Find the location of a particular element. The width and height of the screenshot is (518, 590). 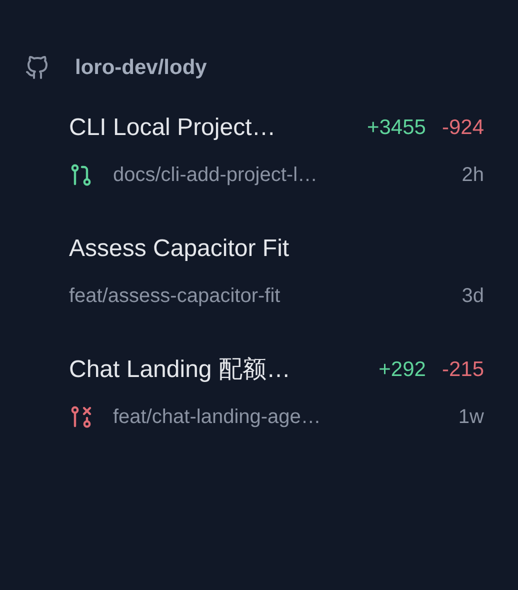

deletions-count: -924 is located at coordinates (463, 128).